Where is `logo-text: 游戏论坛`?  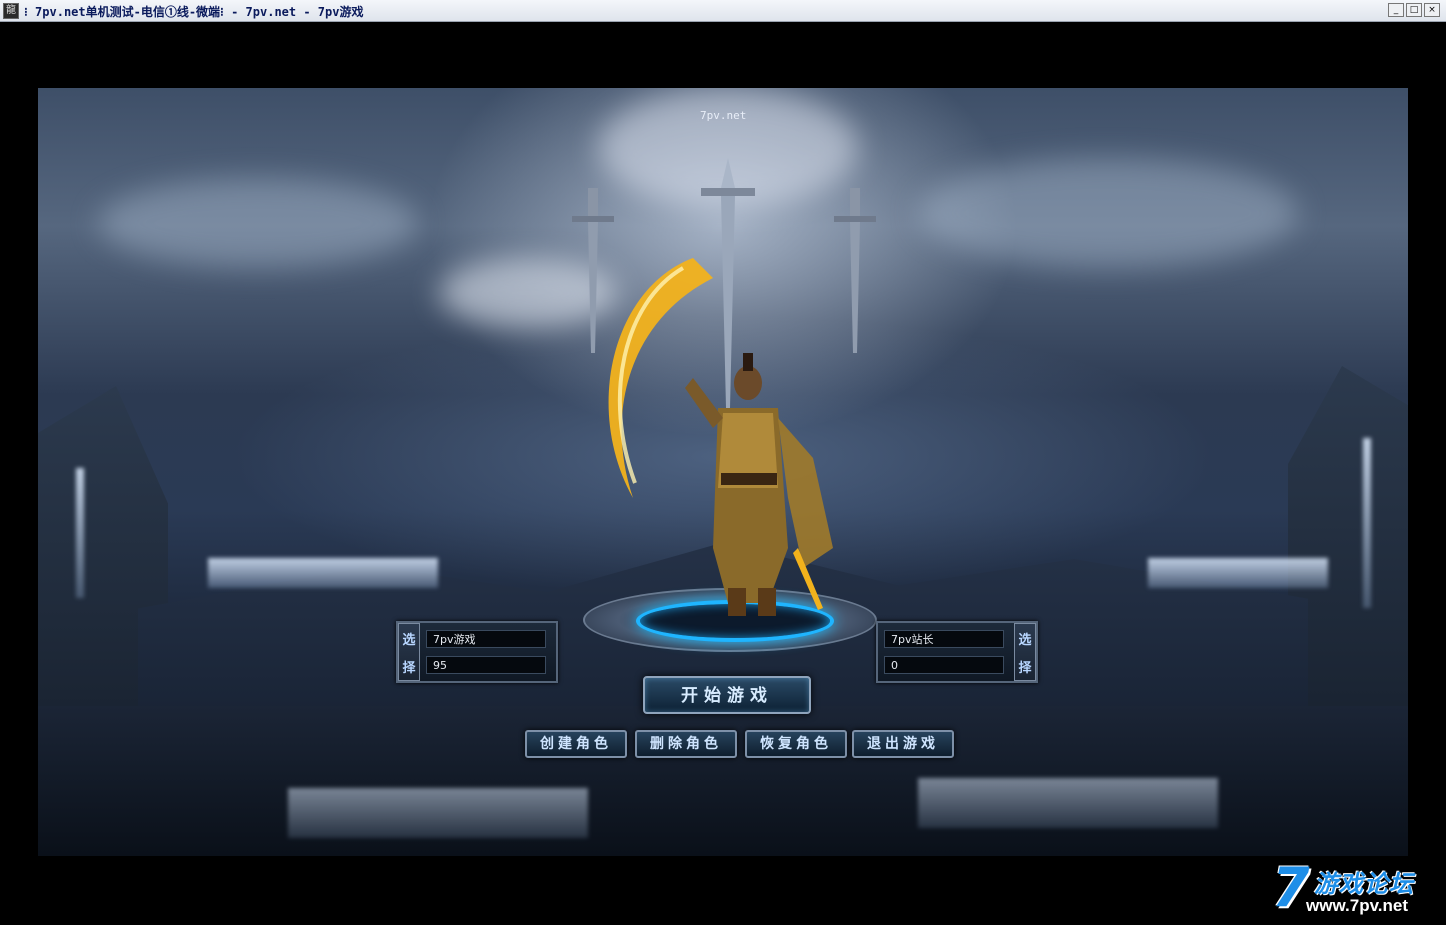 logo-text: 游戏论坛 is located at coordinates (1364, 884).